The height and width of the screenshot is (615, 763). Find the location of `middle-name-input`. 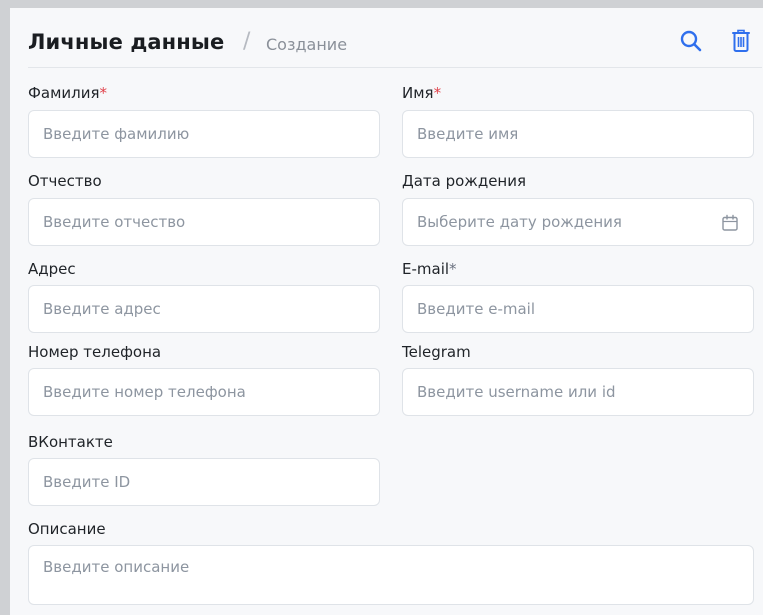

middle-name-input is located at coordinates (204, 222).